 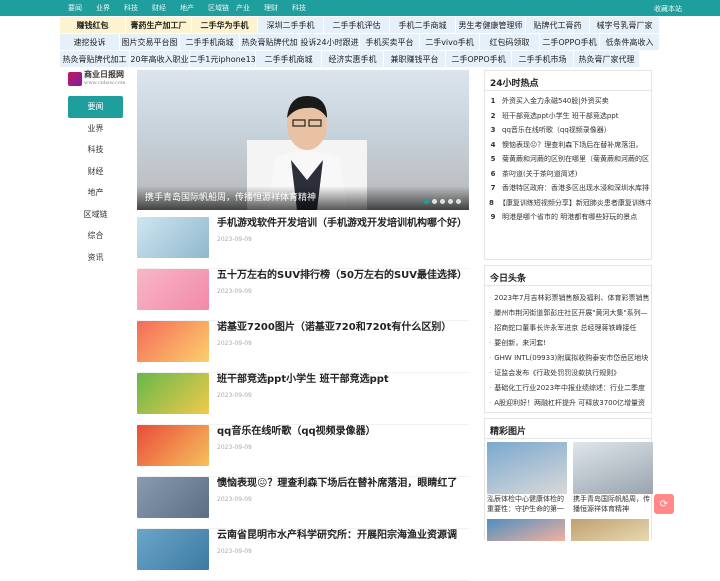 What do you see at coordinates (560, 116) in the screenshot?
I see `hot24-item-title: 班干部竞选ppt小学生 班干部竞选ppt` at bounding box center [560, 116].